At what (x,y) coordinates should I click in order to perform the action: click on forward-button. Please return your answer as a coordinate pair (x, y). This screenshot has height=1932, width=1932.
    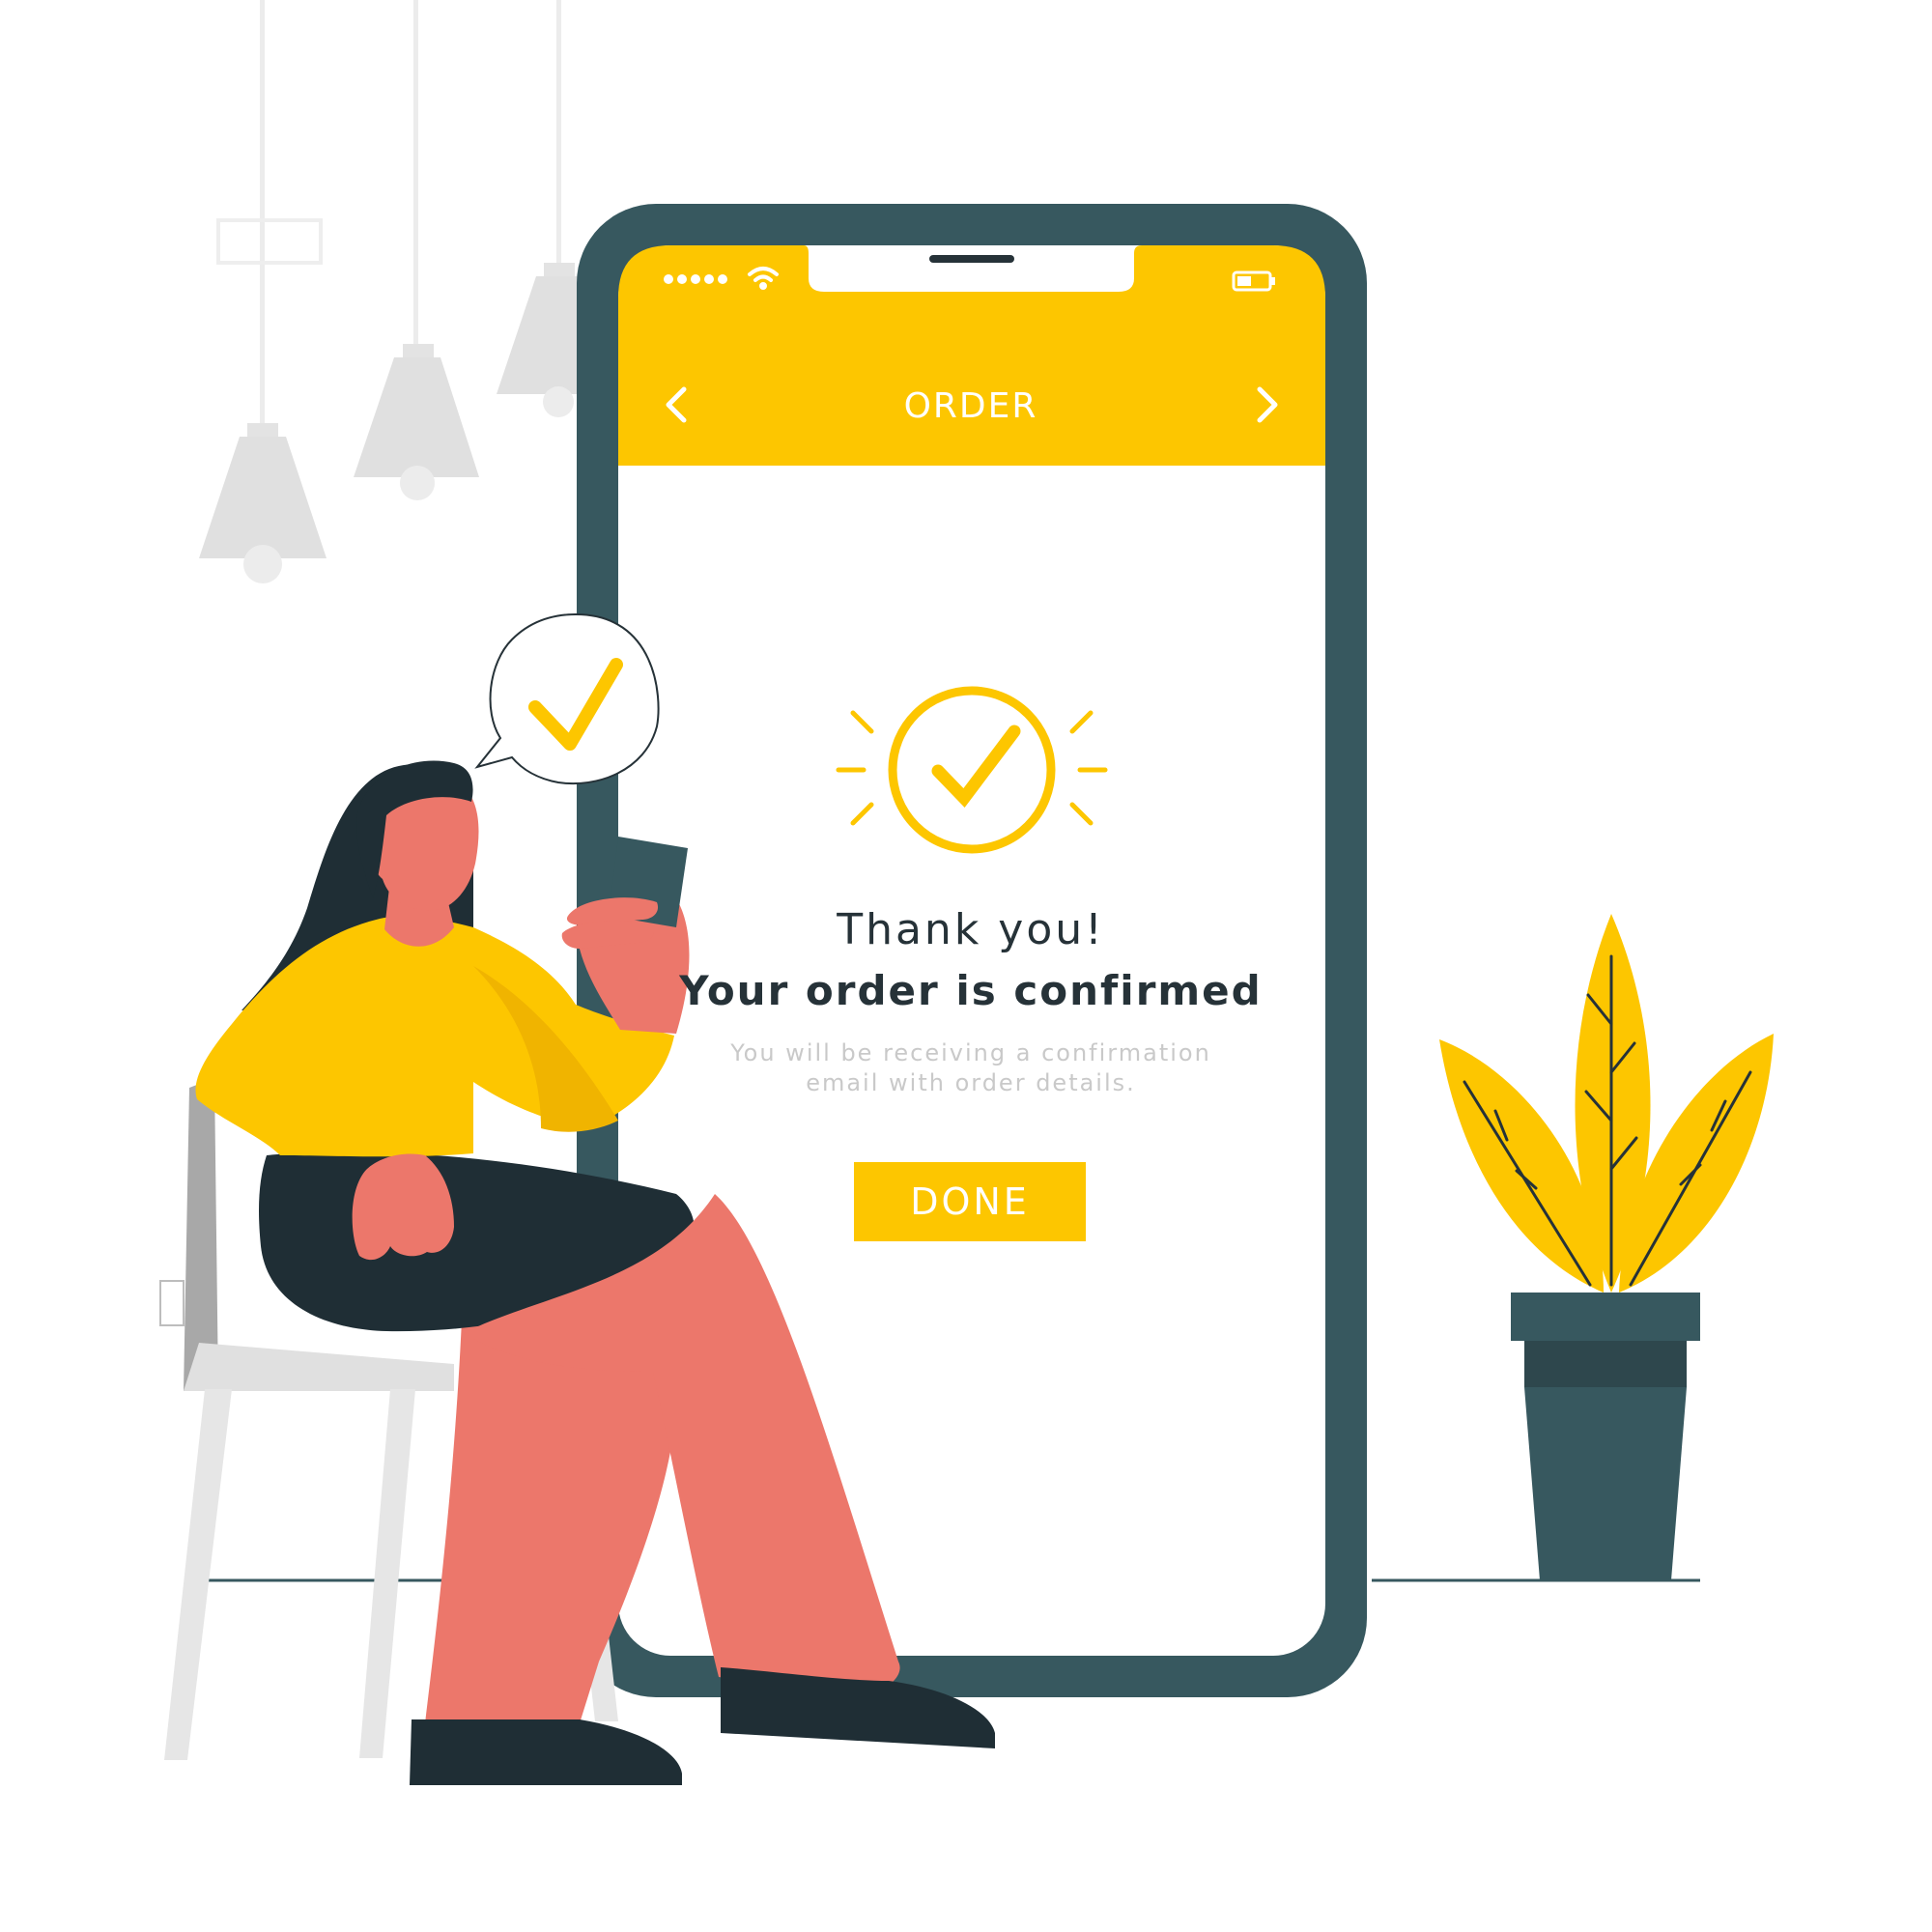
    Looking at the image, I should click on (1267, 405).